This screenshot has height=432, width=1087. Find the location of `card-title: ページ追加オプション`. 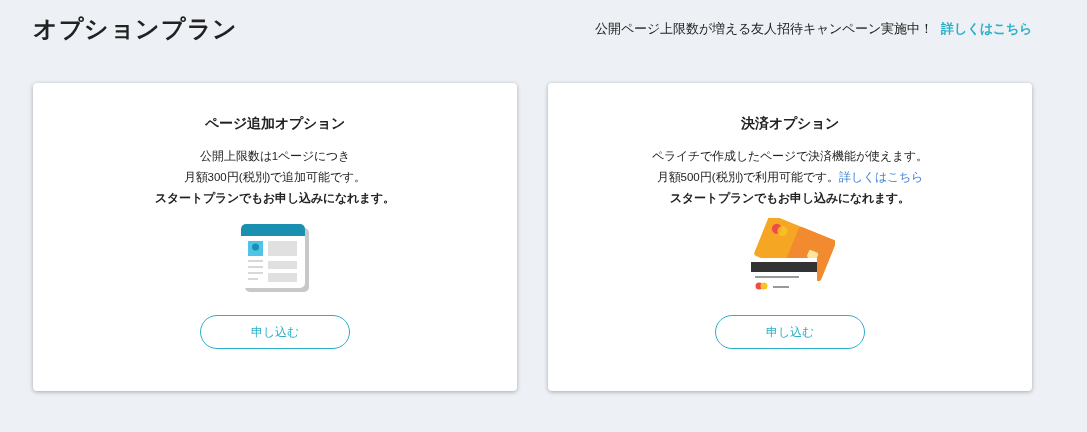

card-title: ページ追加オプション is located at coordinates (275, 123).